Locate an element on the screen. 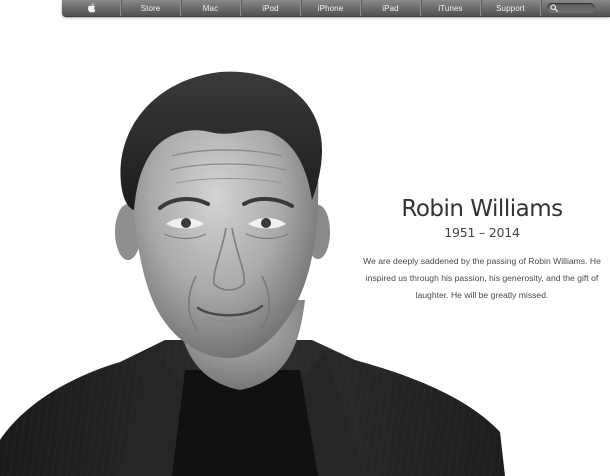 This screenshot has width=610, height=476. tribute-years: 1951 – 2014 is located at coordinates (482, 232).